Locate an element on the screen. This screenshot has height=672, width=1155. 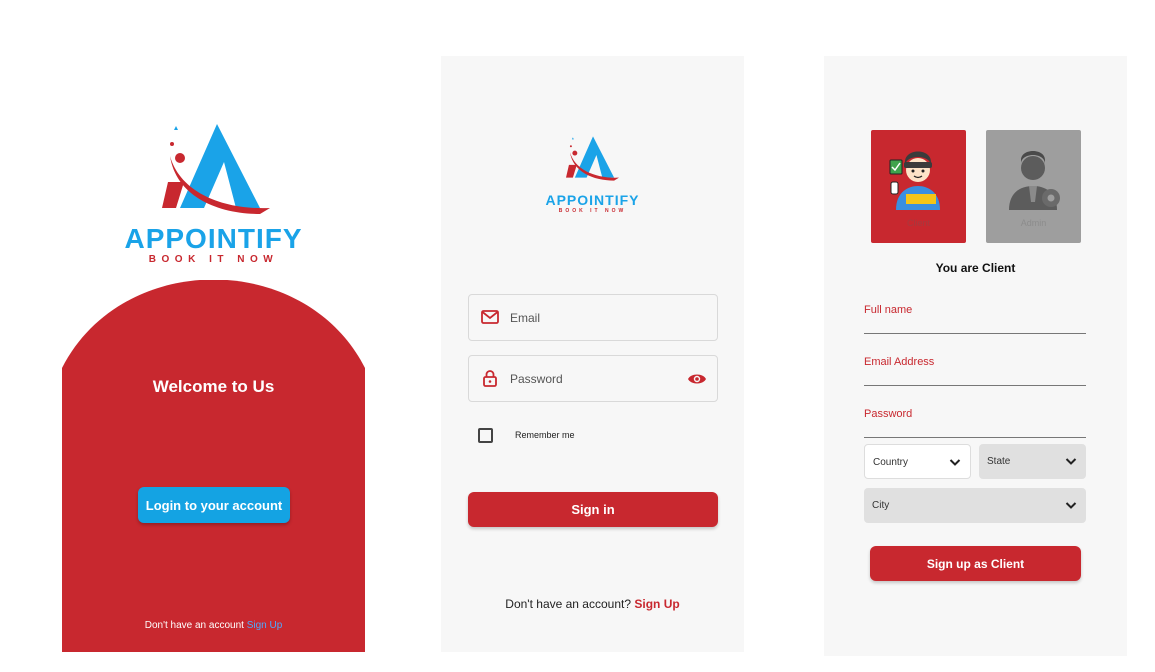
city-select-value: City is located at coordinates (881, 505).